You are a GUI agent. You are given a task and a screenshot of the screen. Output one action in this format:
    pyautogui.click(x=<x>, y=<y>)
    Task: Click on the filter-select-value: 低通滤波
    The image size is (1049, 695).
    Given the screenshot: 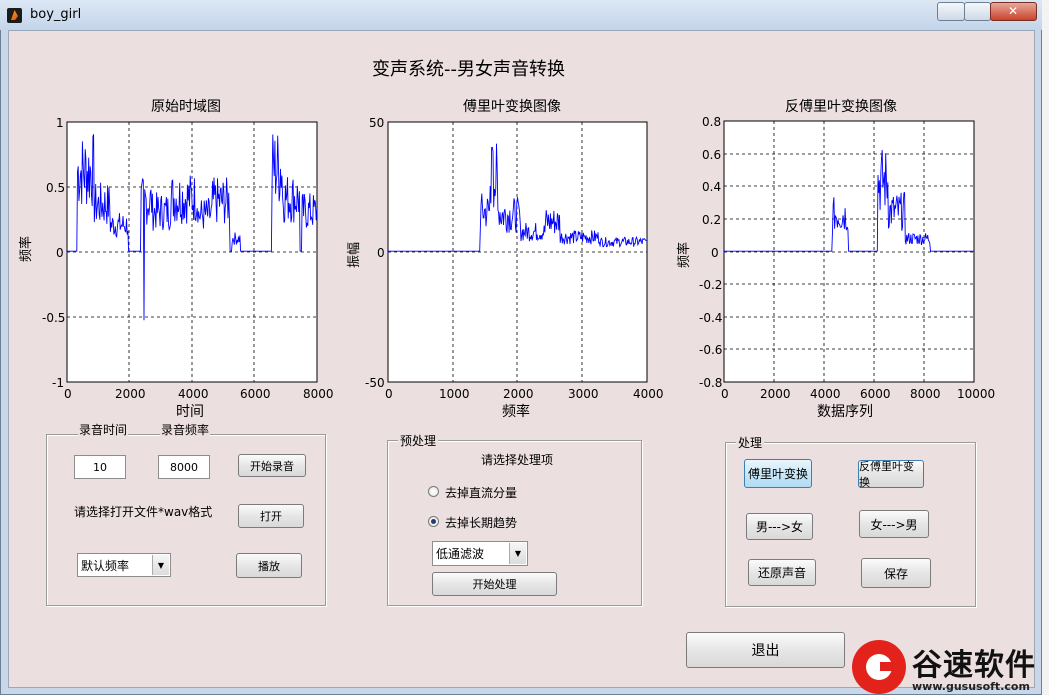 What is the action you would take?
    pyautogui.click(x=460, y=554)
    